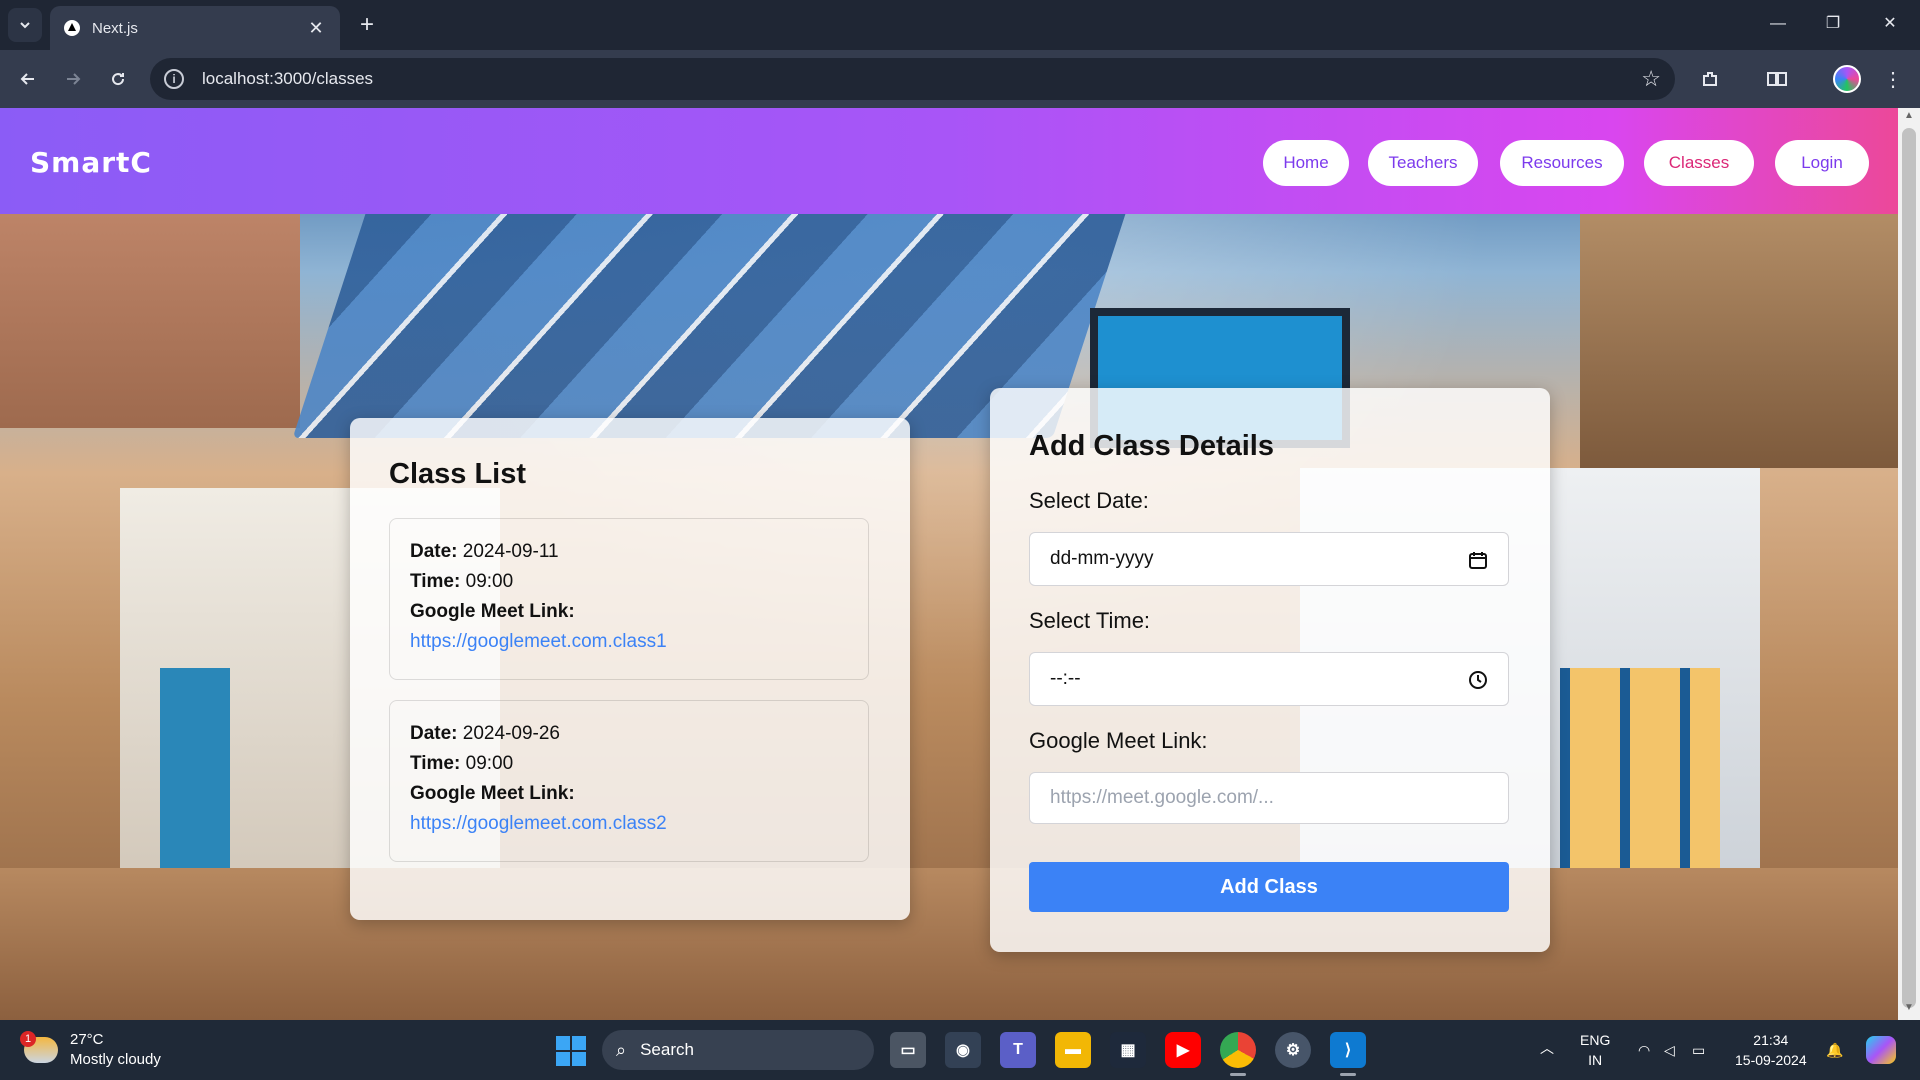 This screenshot has height=1080, width=1920. I want to click on class-date: 2024-09-11, so click(510, 551).